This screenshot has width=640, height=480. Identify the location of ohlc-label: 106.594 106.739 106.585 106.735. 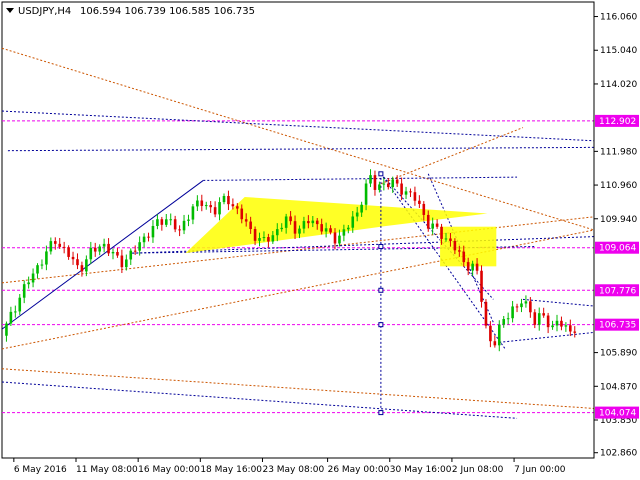
(167, 11).